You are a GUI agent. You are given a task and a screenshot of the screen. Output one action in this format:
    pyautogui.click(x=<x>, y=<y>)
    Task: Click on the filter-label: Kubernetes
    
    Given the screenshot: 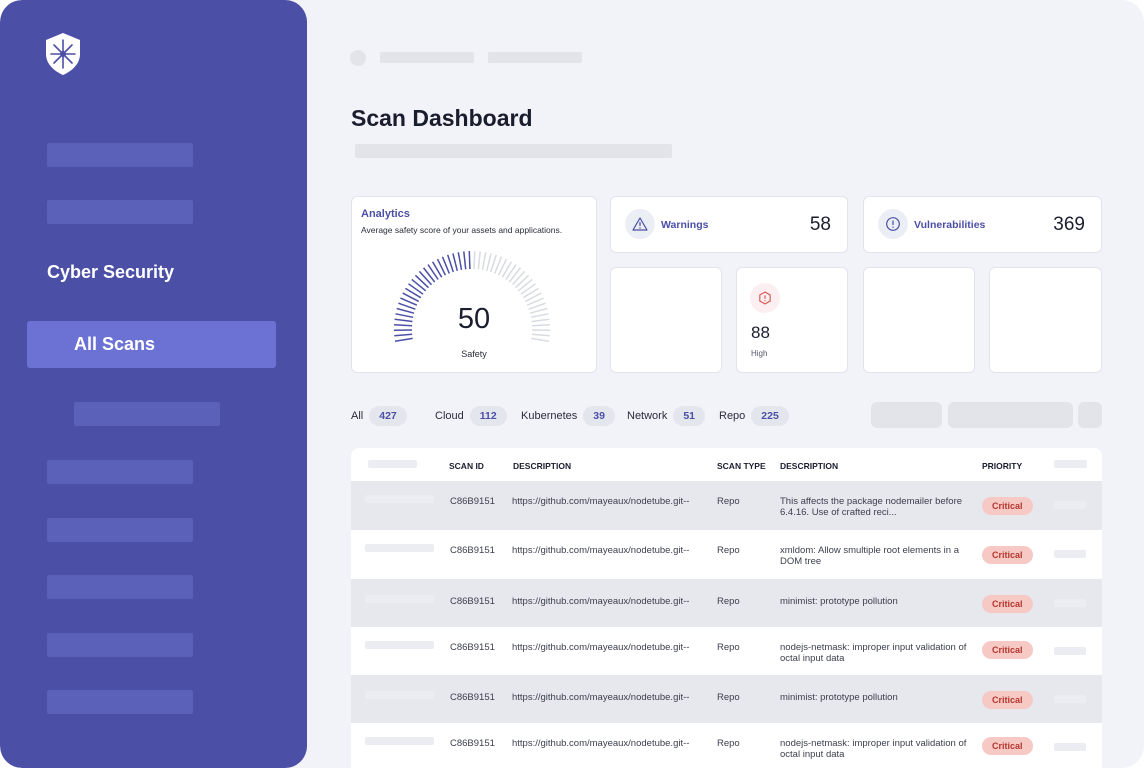 What is the action you would take?
    pyautogui.click(x=549, y=415)
    